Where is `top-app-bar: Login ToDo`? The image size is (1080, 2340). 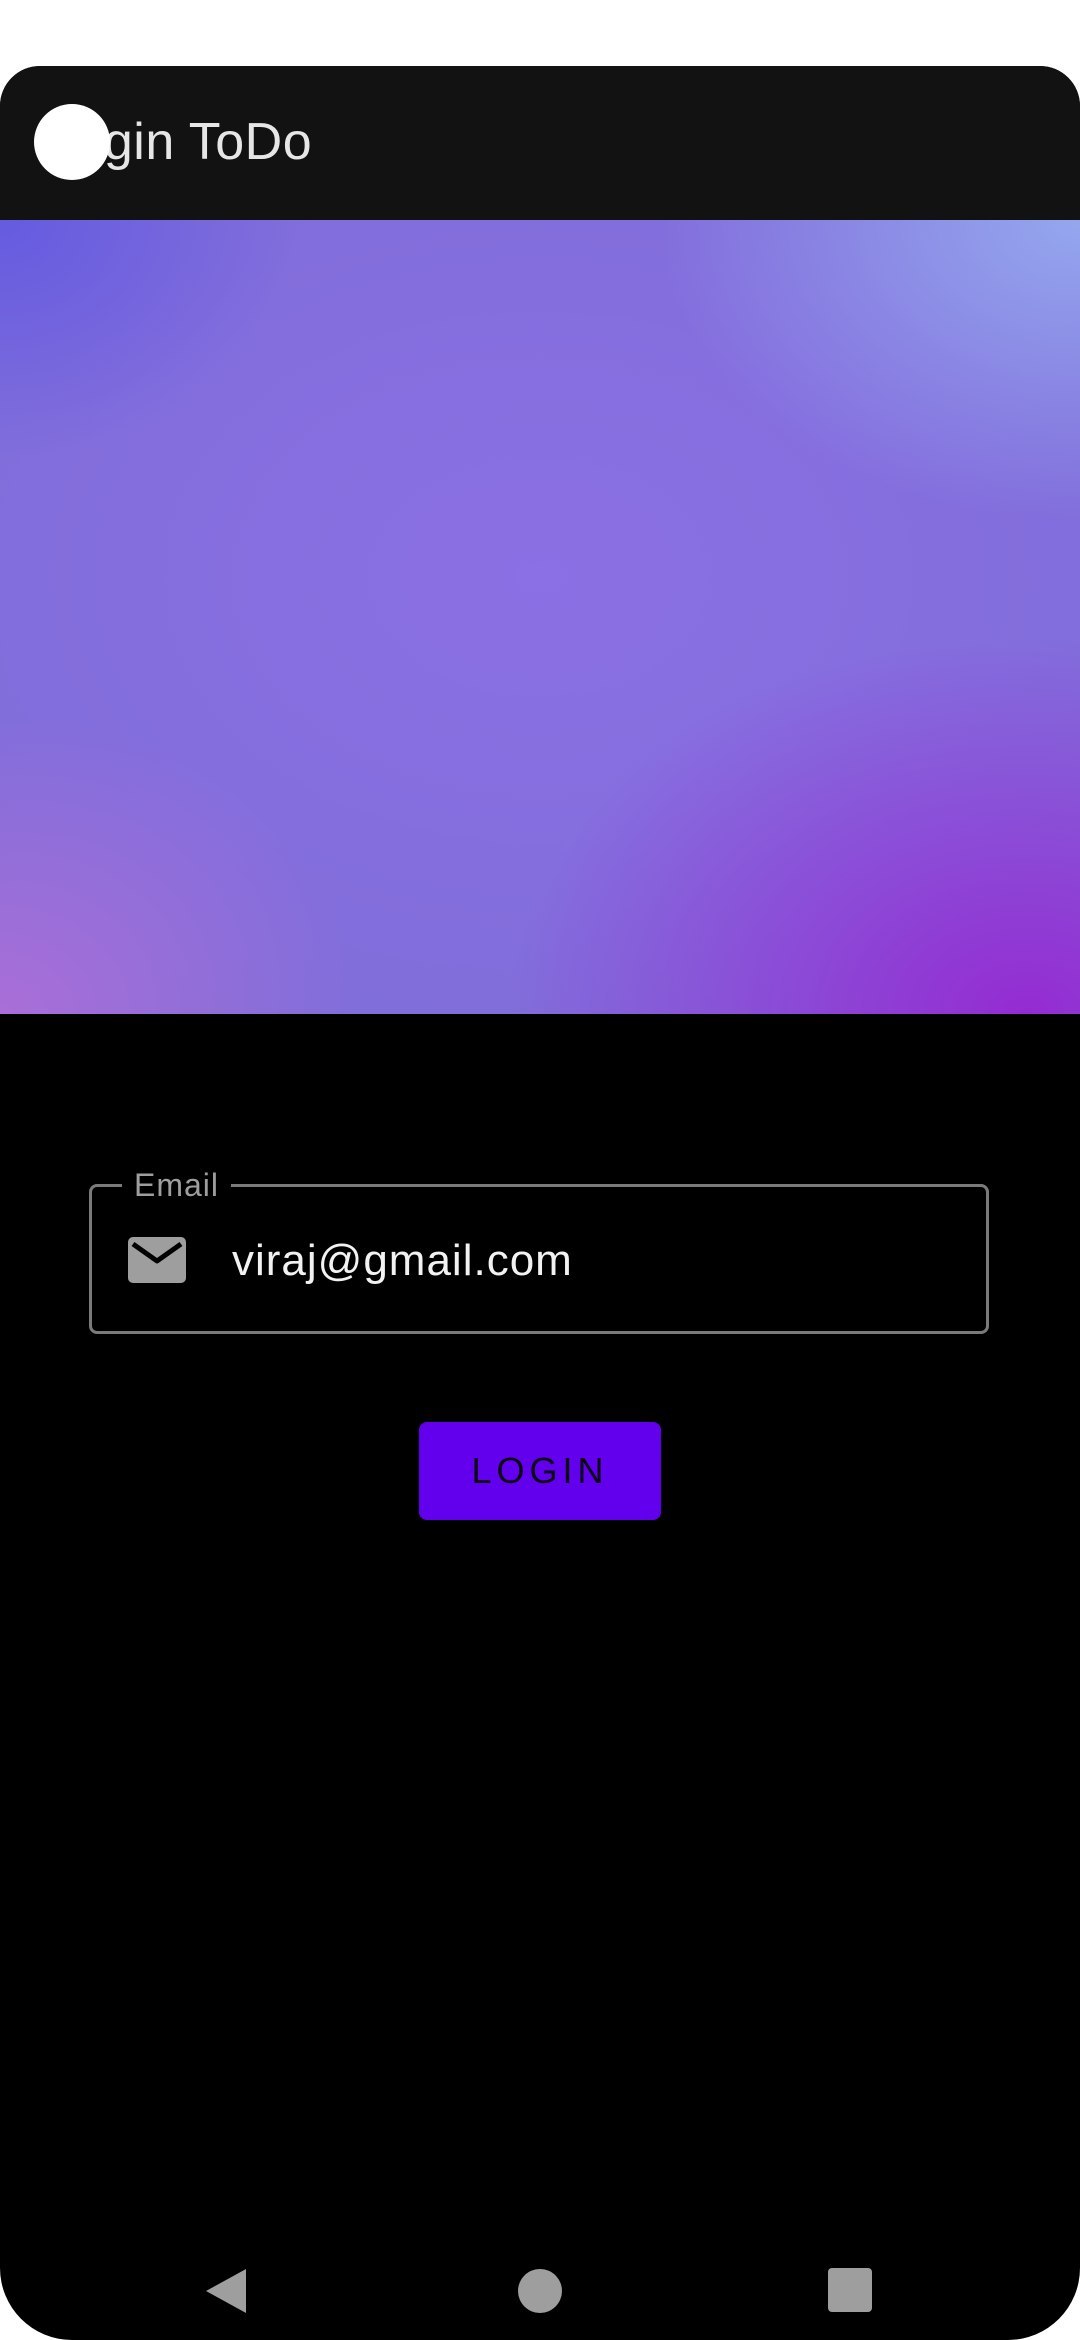 top-app-bar: Login ToDo is located at coordinates (540, 143).